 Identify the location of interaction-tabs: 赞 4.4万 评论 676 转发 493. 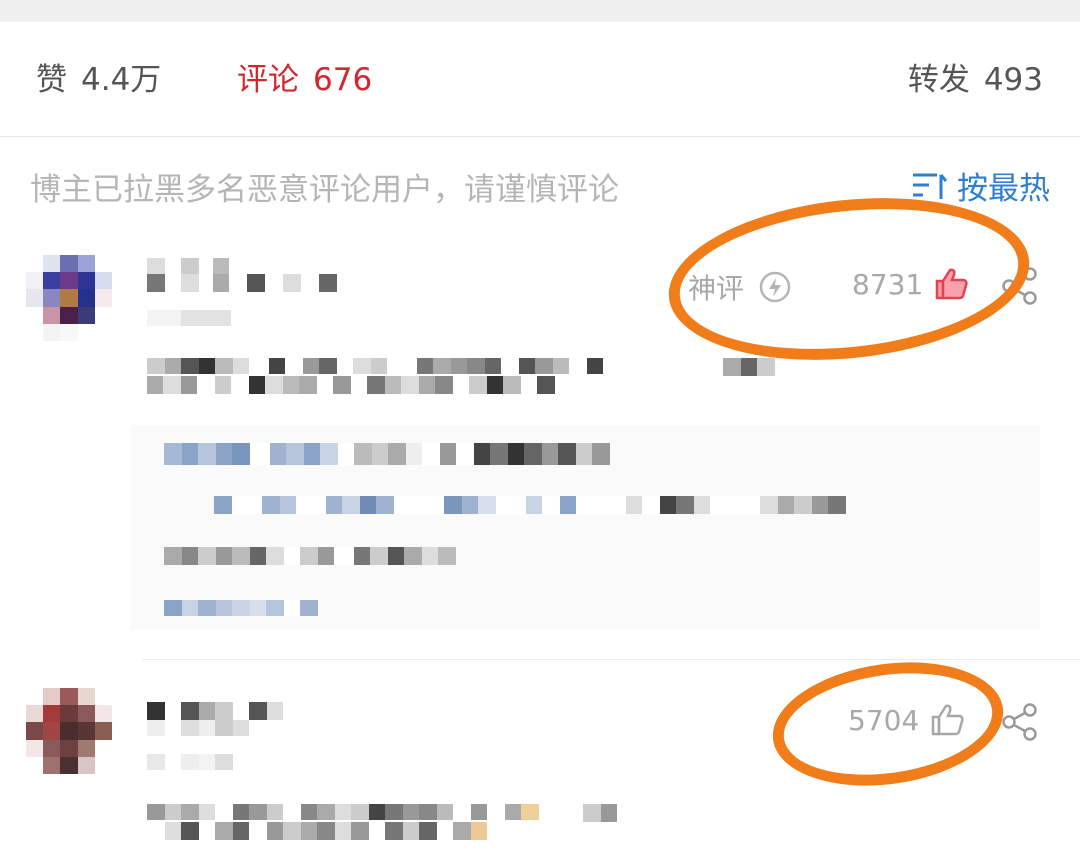
(540, 79).